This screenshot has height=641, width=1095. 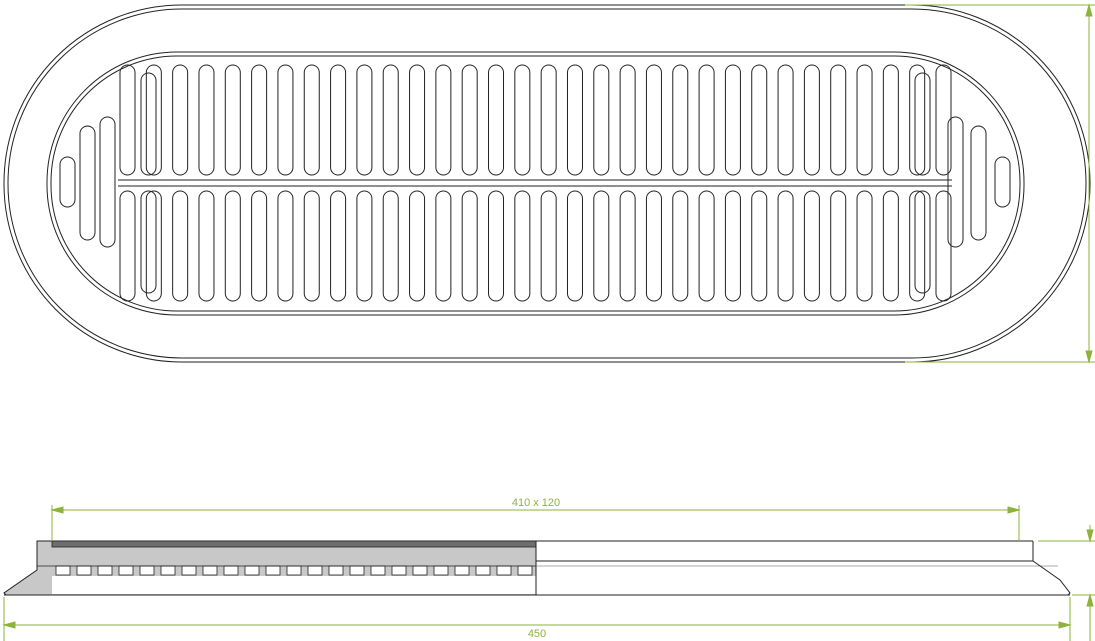 I want to click on side-exterior, so click(x=803, y=568).